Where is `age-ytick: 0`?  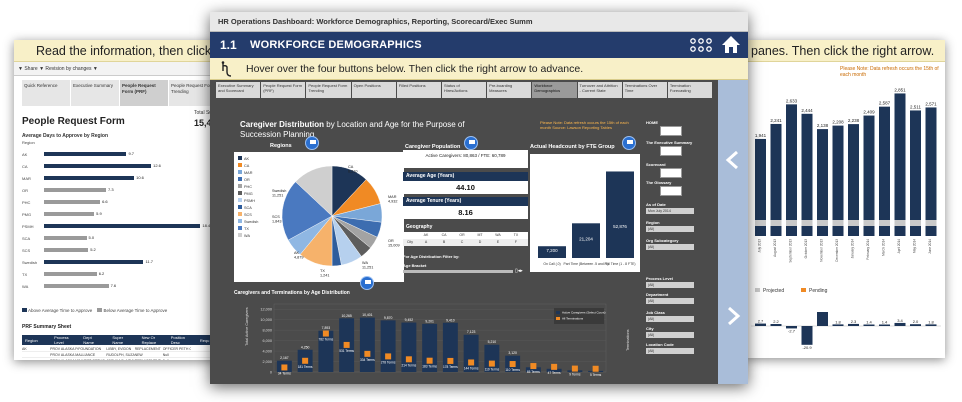
age-ytick: 0 is located at coordinates (271, 373).